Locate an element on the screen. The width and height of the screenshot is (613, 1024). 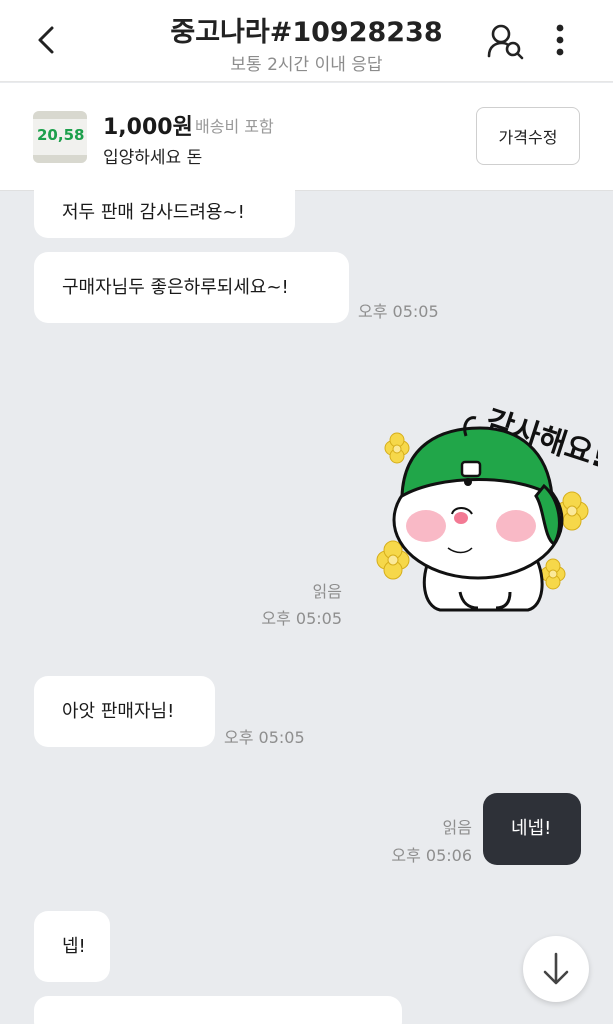
shipping-included-label: 배송비 포함 is located at coordinates (234, 126).